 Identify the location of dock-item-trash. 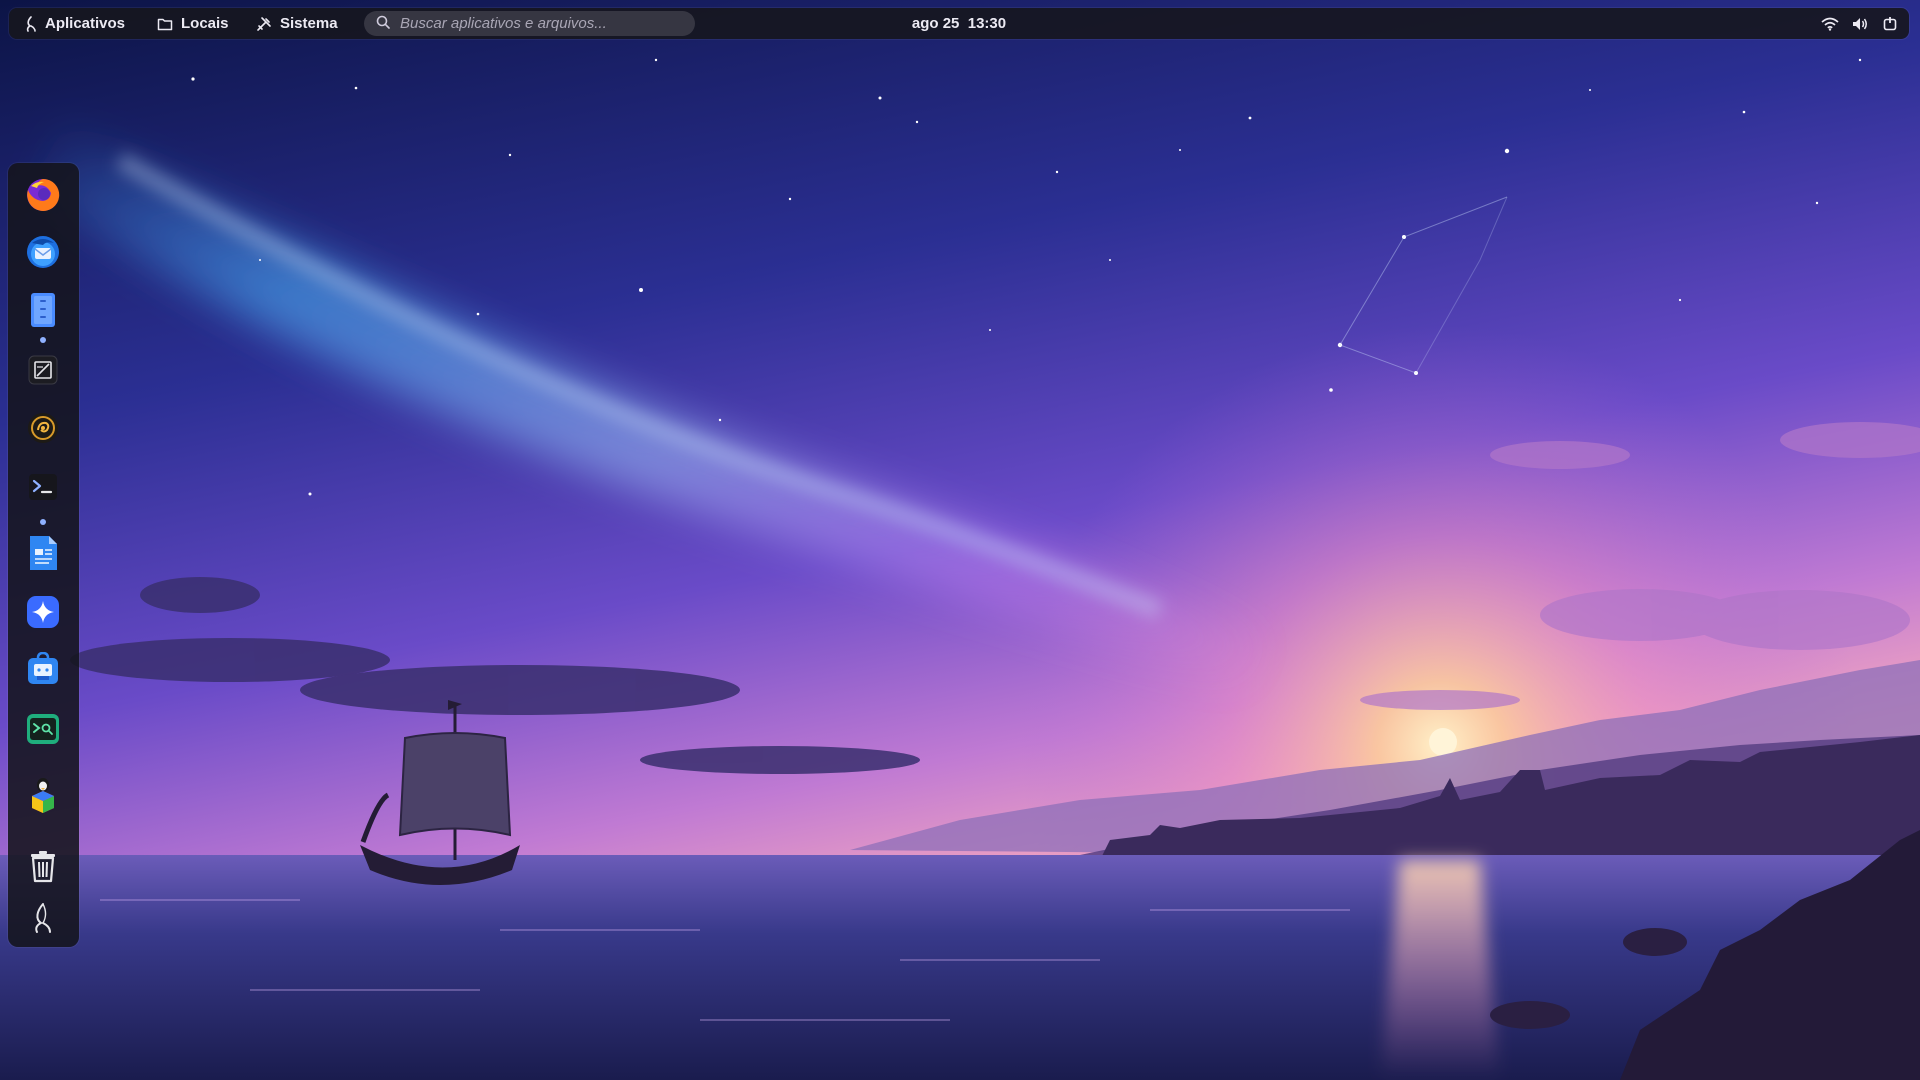
(43, 866).